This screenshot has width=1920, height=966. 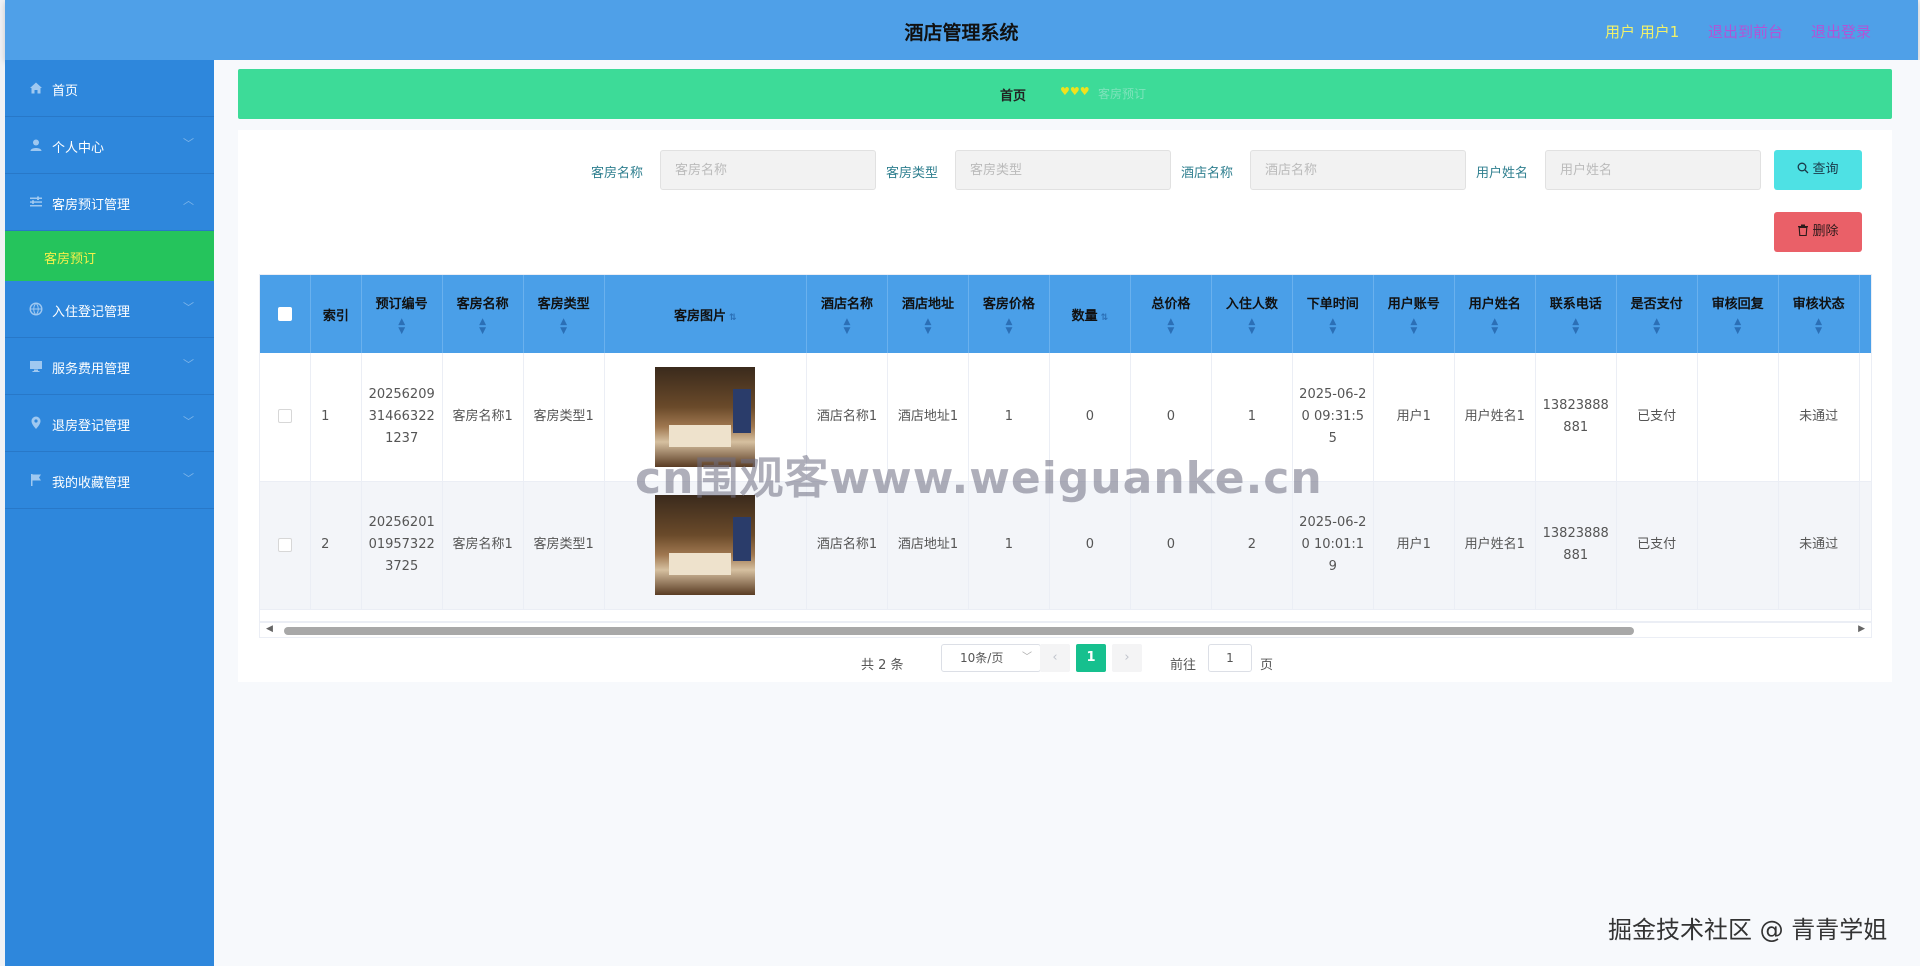 What do you see at coordinates (65, 91) in the screenshot?
I see `sidebar-item-label: 首页` at bounding box center [65, 91].